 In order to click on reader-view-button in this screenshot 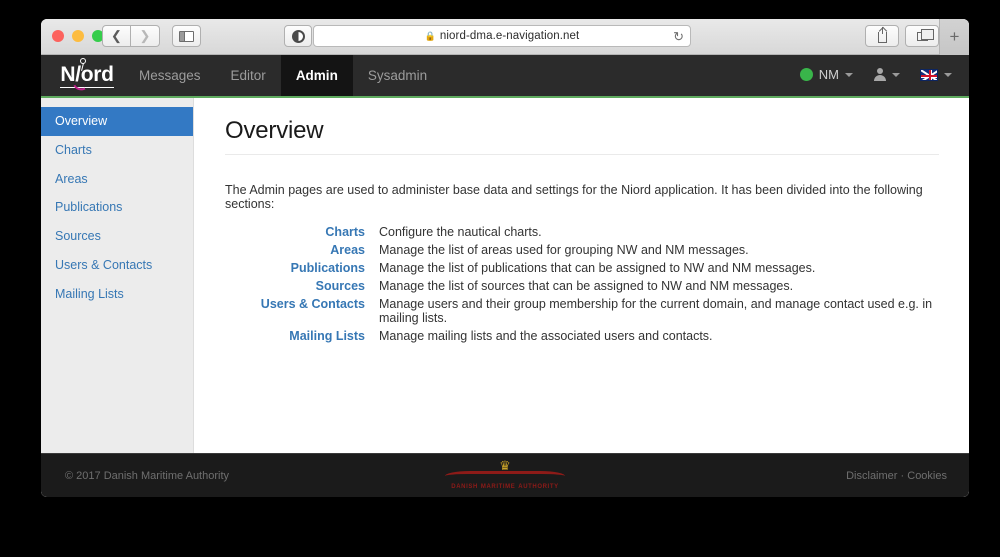, I will do `click(298, 36)`.